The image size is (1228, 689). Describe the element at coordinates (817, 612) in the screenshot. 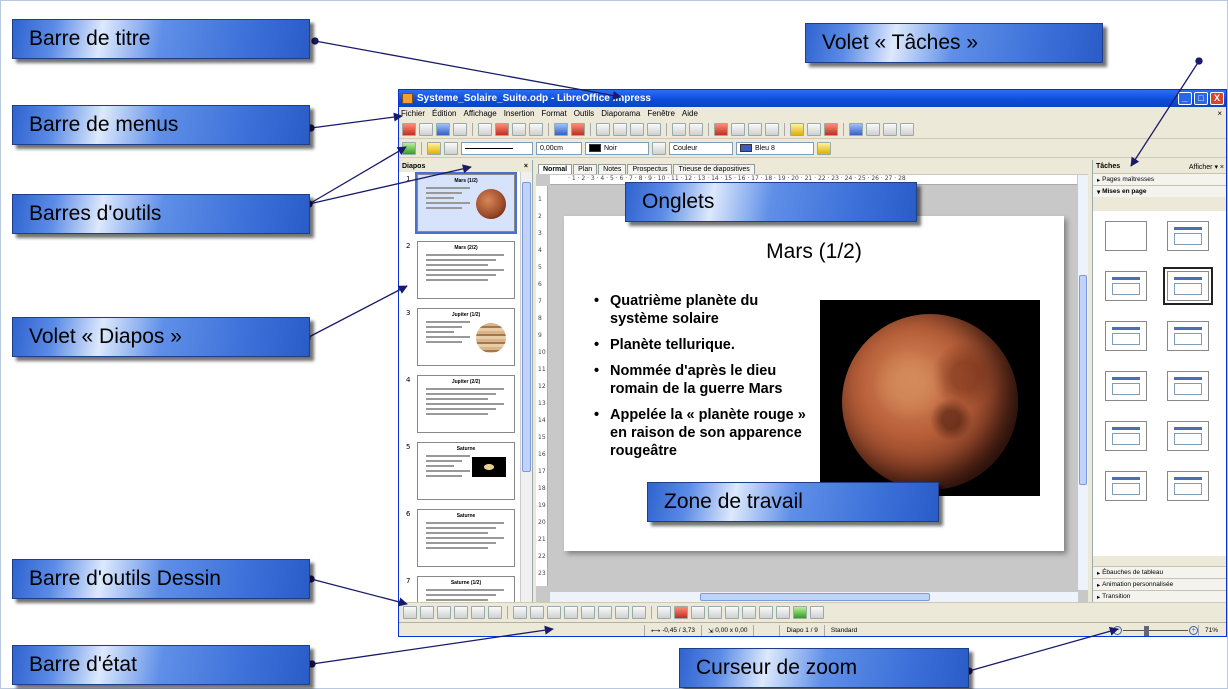

I see `toggle-extrusion-icon` at that location.